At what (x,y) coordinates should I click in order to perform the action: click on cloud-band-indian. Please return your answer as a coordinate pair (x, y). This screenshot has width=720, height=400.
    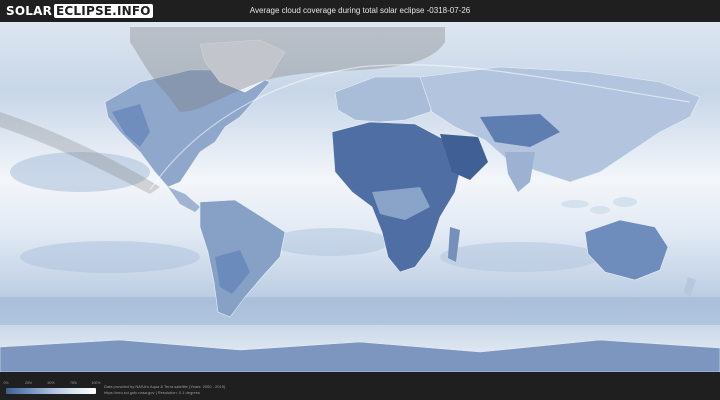
    Looking at the image, I should click on (520, 257).